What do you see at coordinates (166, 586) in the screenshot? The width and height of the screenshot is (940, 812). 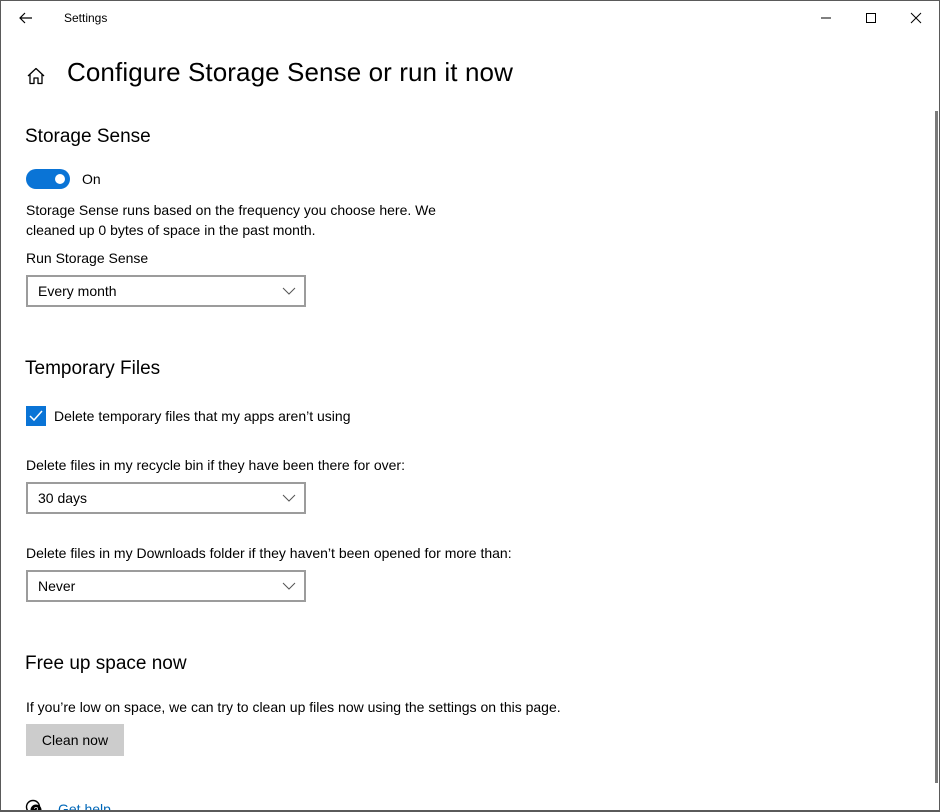 I see `downloads-dropdown: Never` at bounding box center [166, 586].